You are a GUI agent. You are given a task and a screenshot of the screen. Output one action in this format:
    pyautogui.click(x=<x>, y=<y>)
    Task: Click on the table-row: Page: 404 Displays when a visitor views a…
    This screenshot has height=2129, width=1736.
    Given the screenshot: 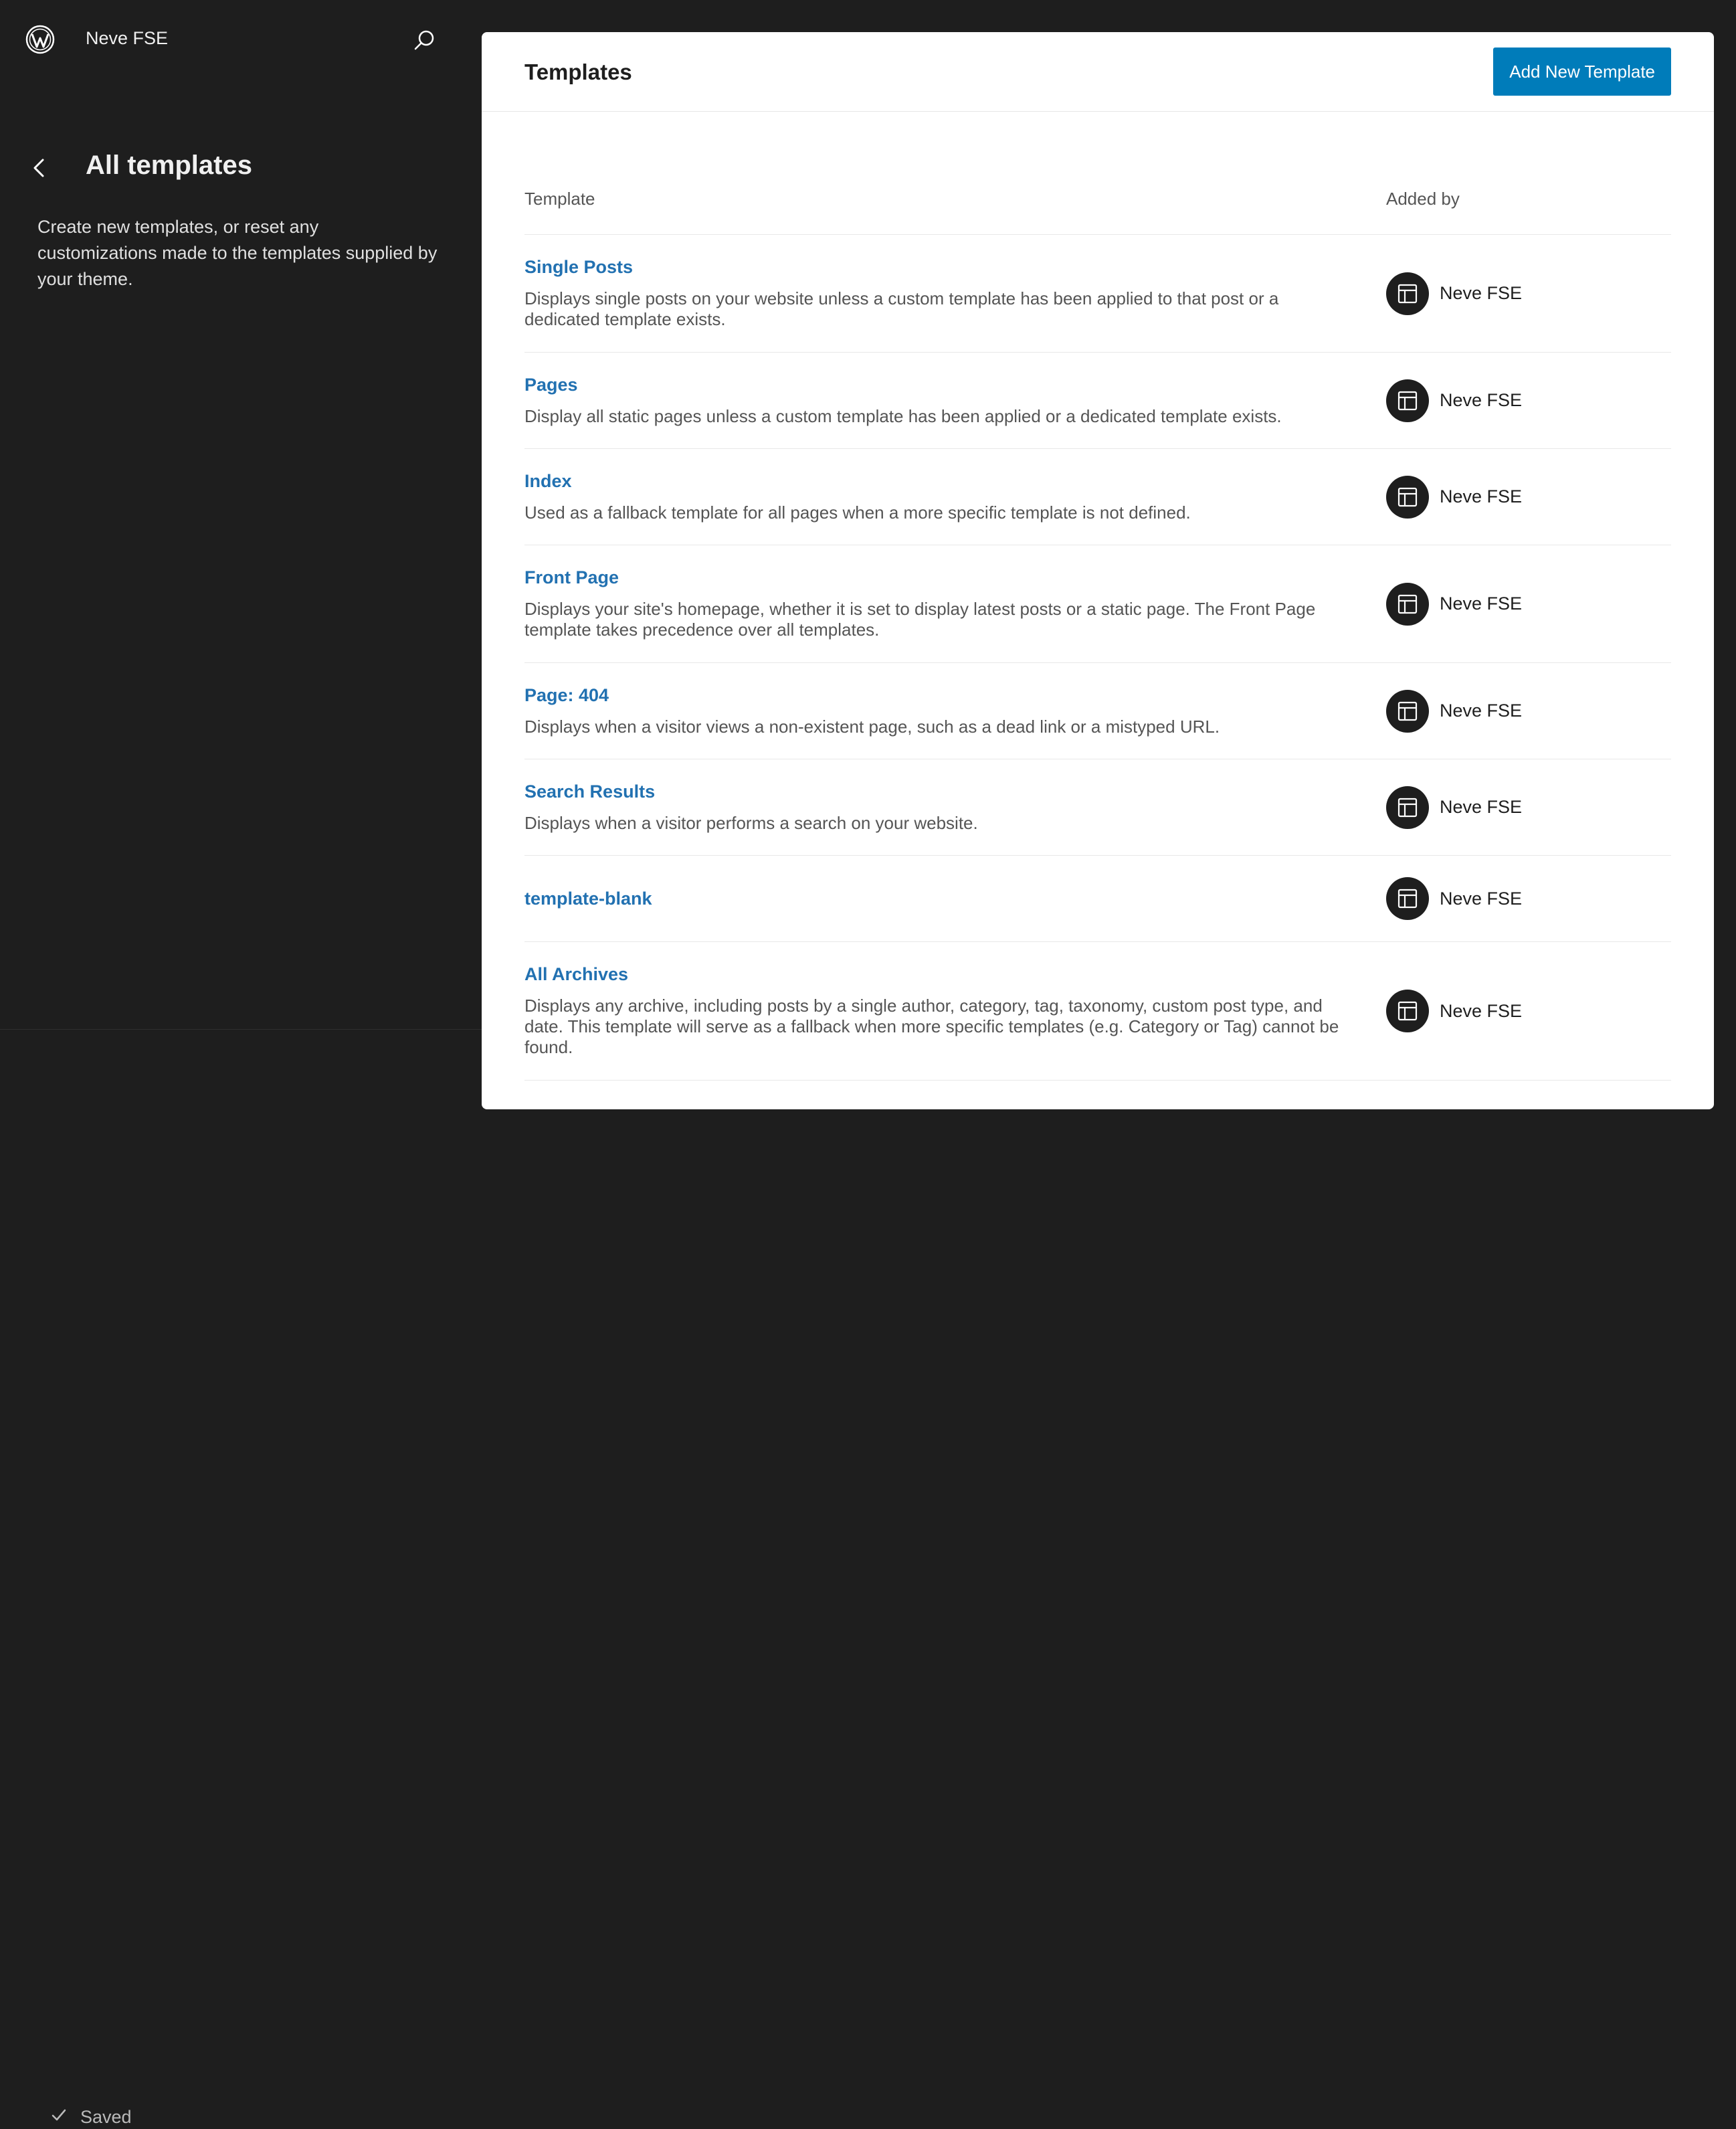 What is the action you would take?
    pyautogui.click(x=1097, y=711)
    